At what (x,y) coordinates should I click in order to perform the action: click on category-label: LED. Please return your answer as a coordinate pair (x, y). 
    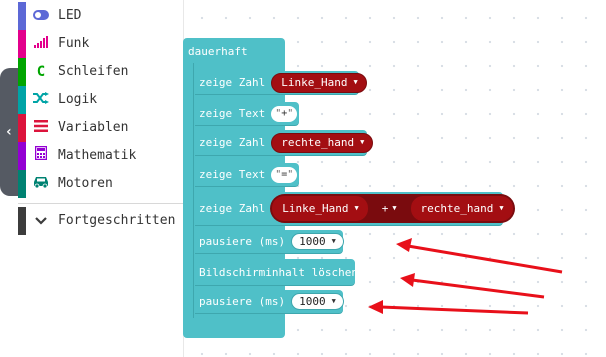
    Looking at the image, I should click on (70, 15).